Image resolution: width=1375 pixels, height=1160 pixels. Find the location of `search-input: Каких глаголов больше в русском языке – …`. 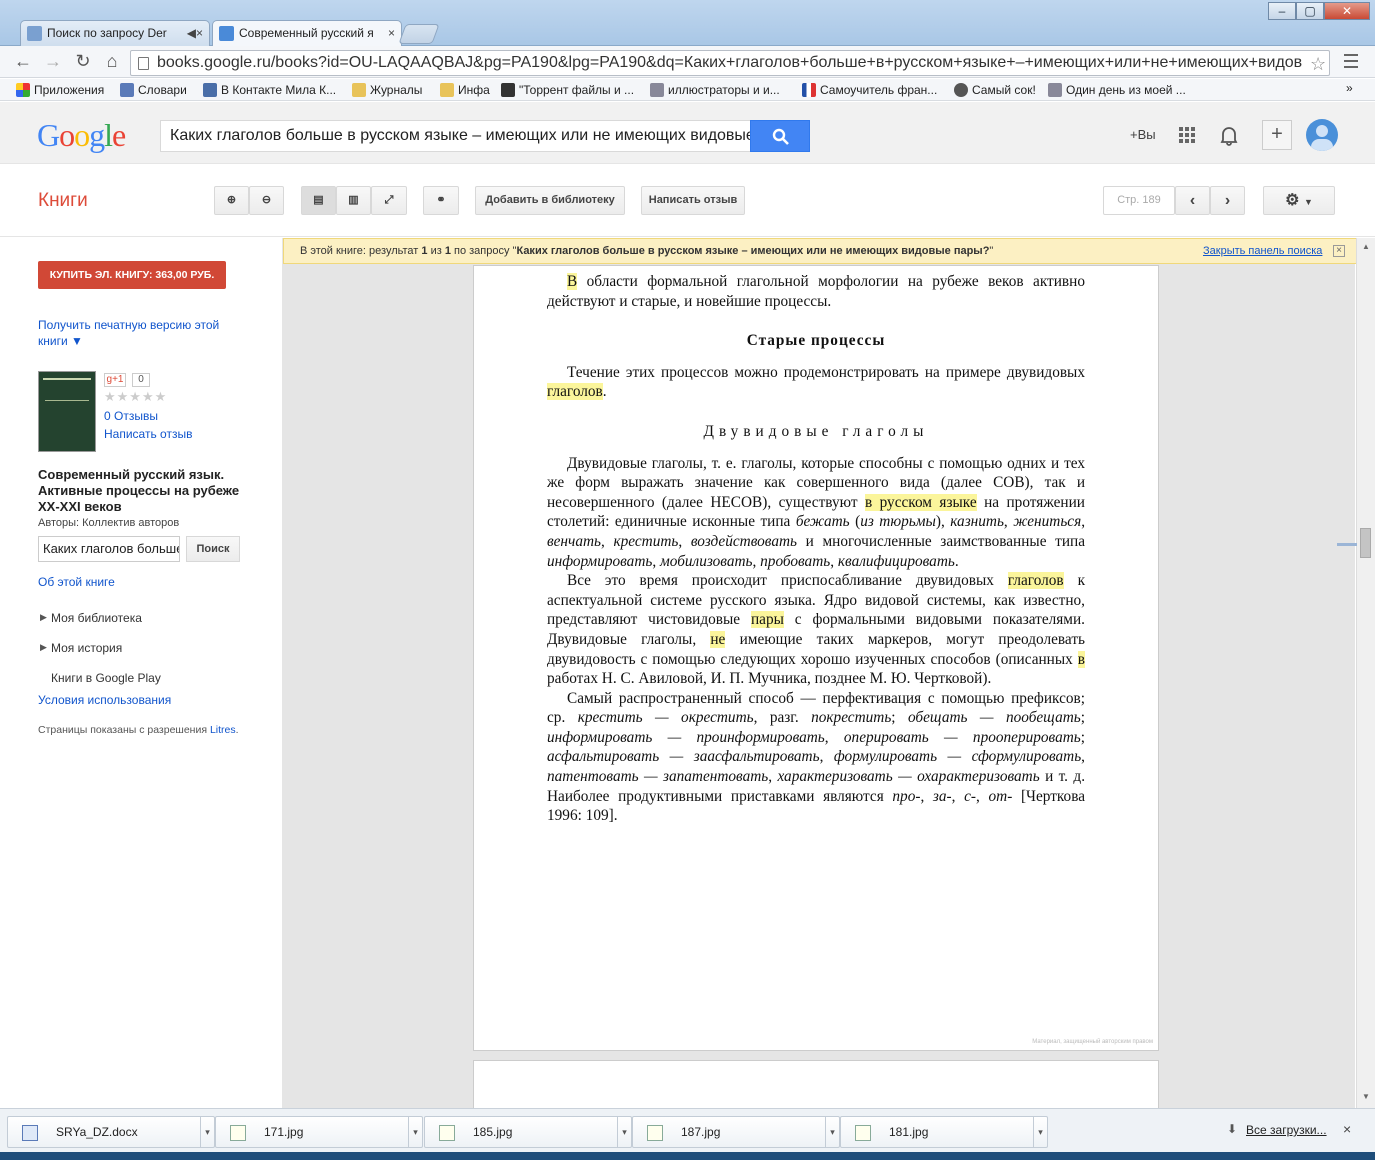

search-input: Каких глаголов больше в русском языке – … is located at coordinates (456, 136).